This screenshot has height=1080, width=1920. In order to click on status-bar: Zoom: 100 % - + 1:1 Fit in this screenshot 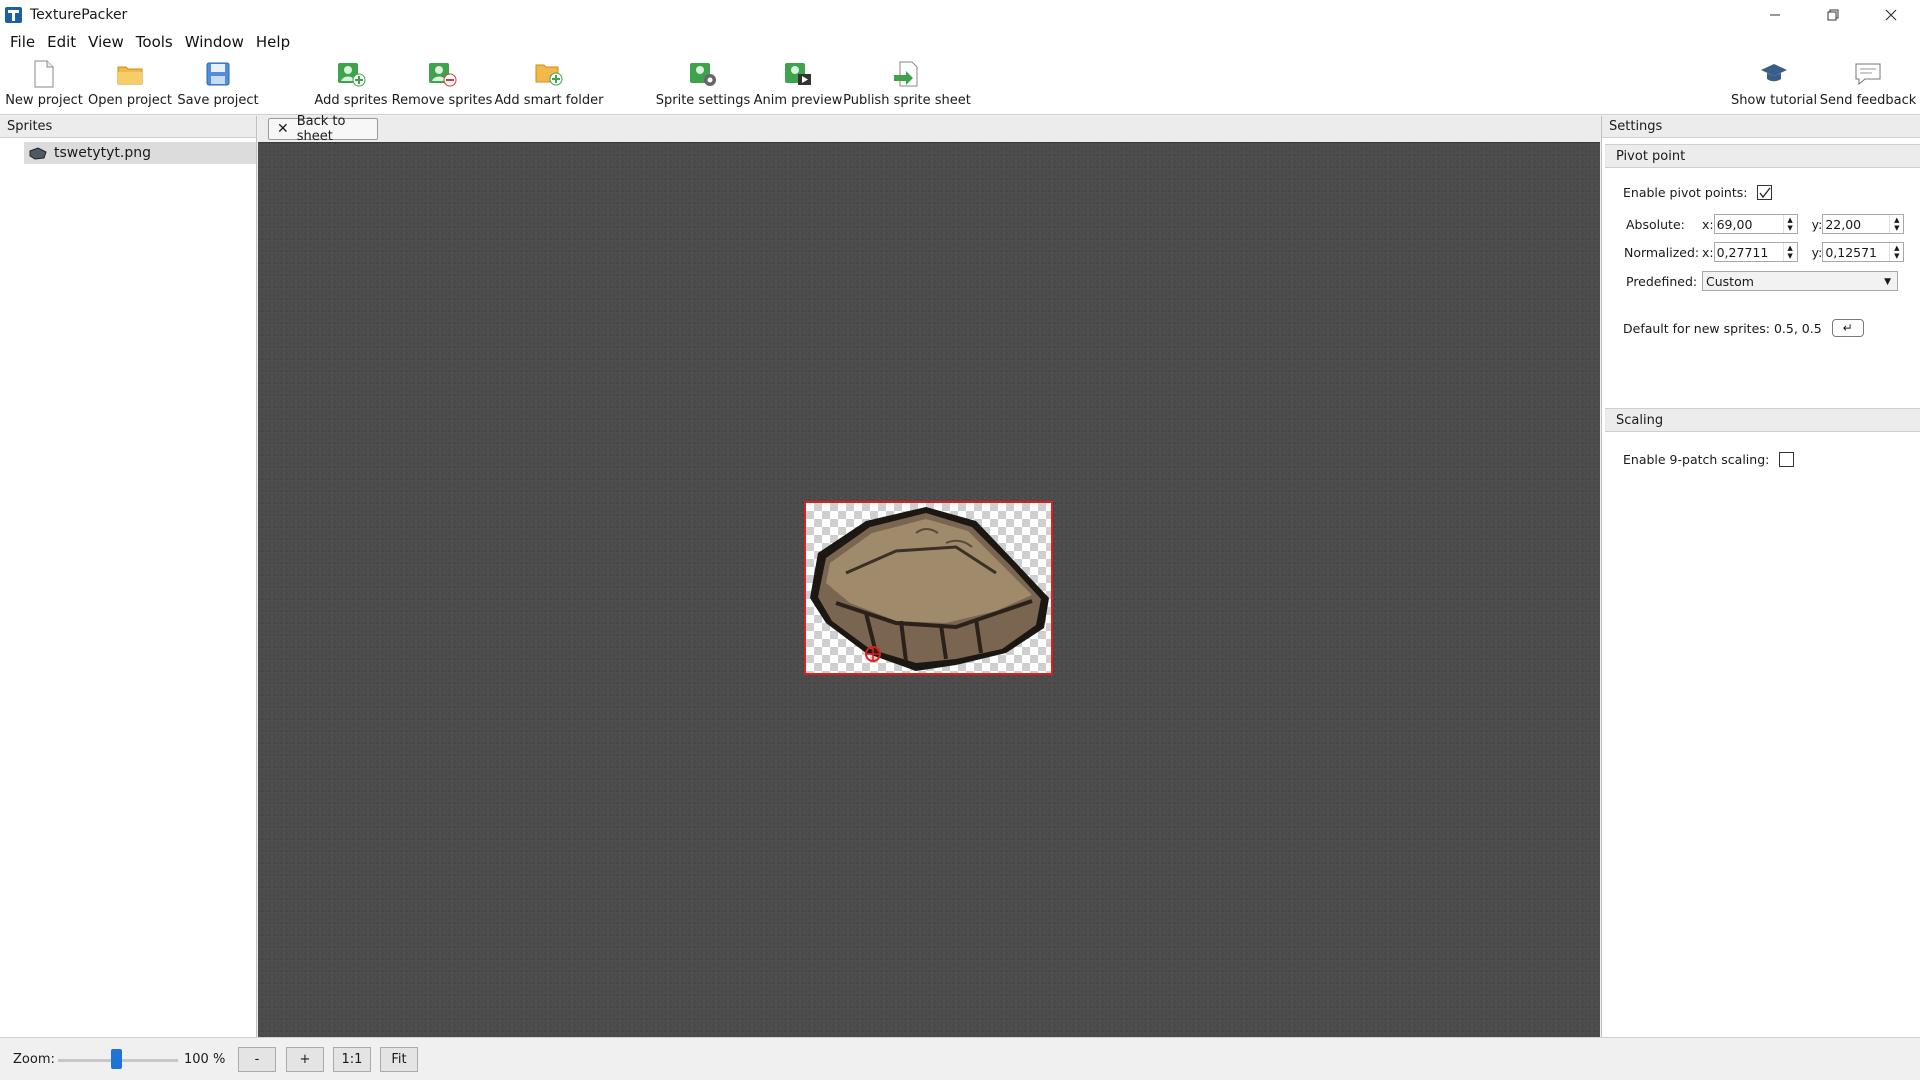, I will do `click(960, 1058)`.